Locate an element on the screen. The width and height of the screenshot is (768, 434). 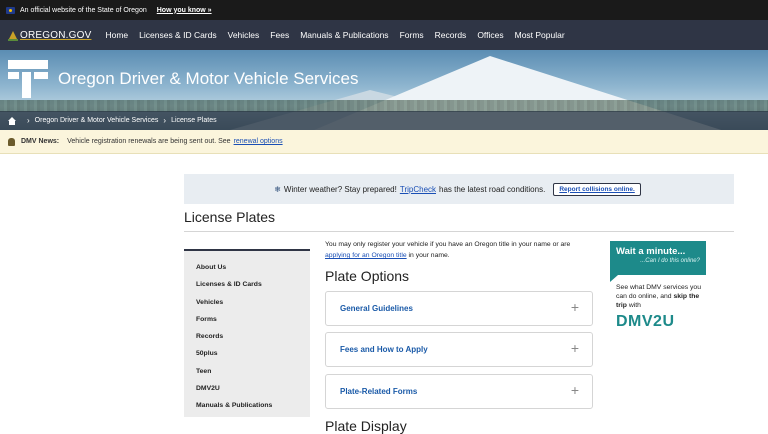
sidebar-item-teen: Teen is located at coordinates (247, 371).